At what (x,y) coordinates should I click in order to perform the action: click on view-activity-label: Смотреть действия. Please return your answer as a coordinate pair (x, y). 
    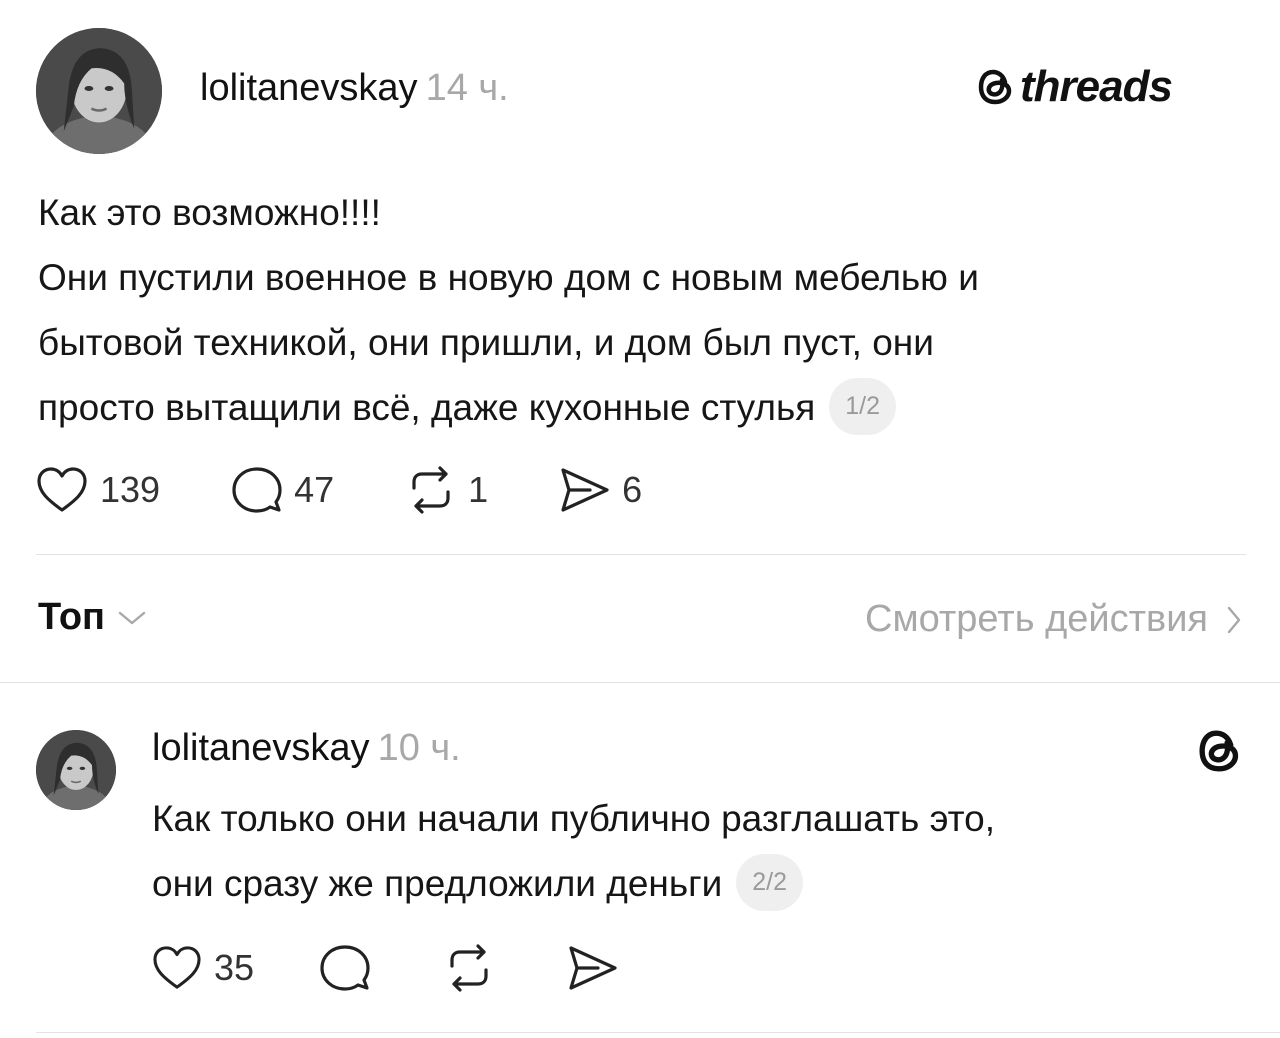
    Looking at the image, I should click on (1036, 619).